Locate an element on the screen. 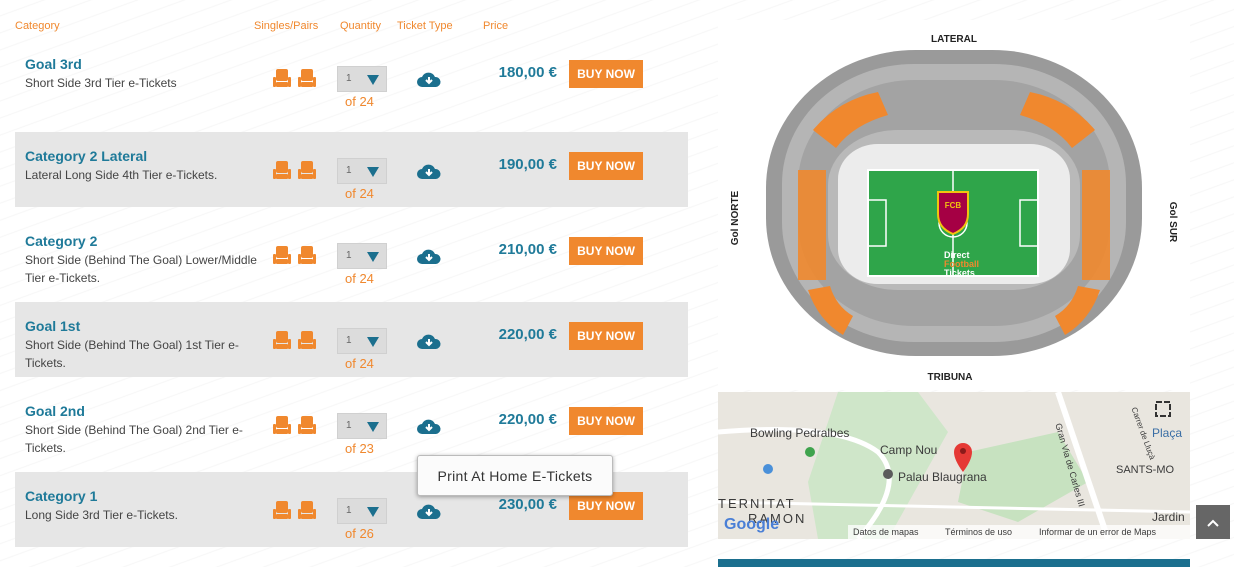 The image size is (1234, 567). google-logo: Google is located at coordinates (752, 524).